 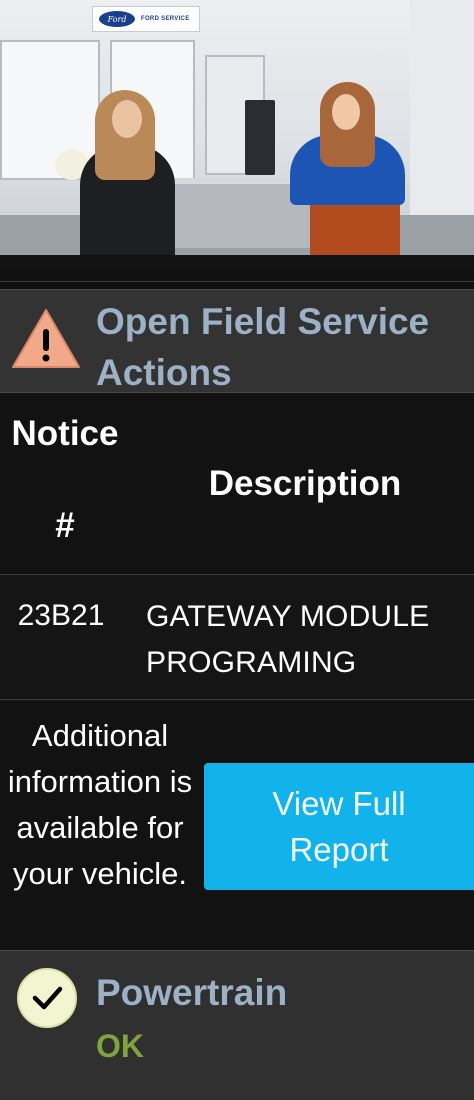 What do you see at coordinates (65, 433) in the screenshot?
I see `column-header-notice: Notice` at bounding box center [65, 433].